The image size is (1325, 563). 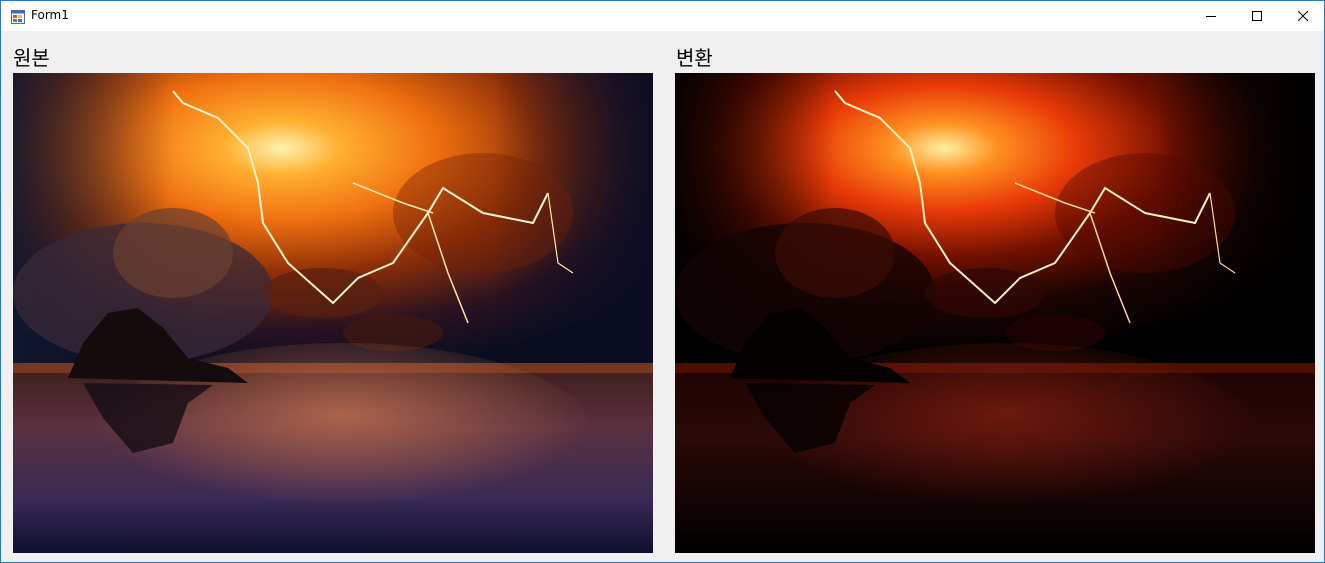 I want to click on close-icon, so click(x=1303, y=16).